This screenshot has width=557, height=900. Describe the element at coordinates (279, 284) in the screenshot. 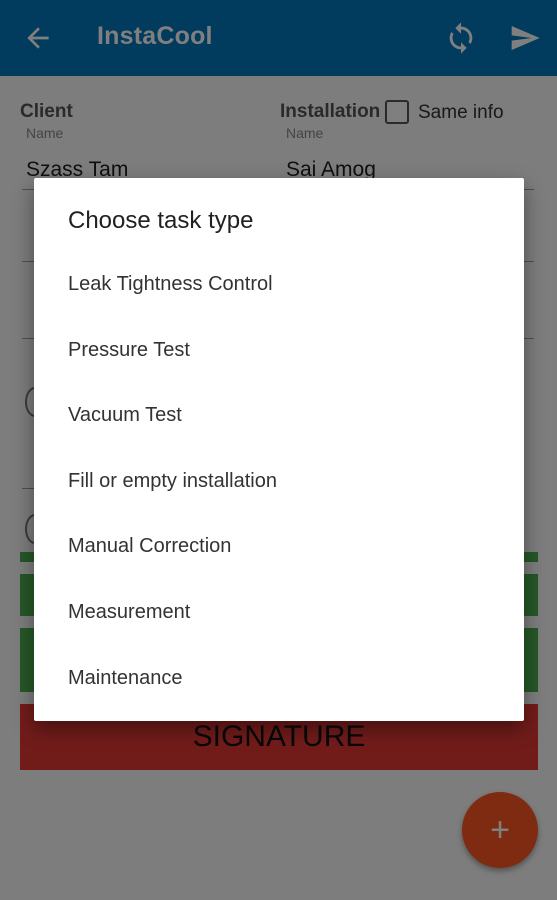

I see `task-option-leak-tightness: Leak Tightness Control` at that location.